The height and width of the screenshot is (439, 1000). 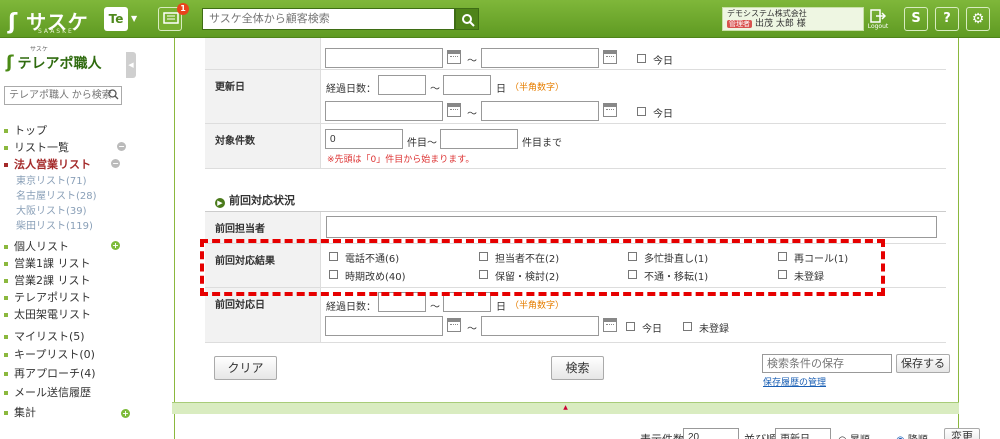 I want to click on user-info: デモシステム株式会社 管理者 出茂 太郎 様, so click(x=793, y=19).